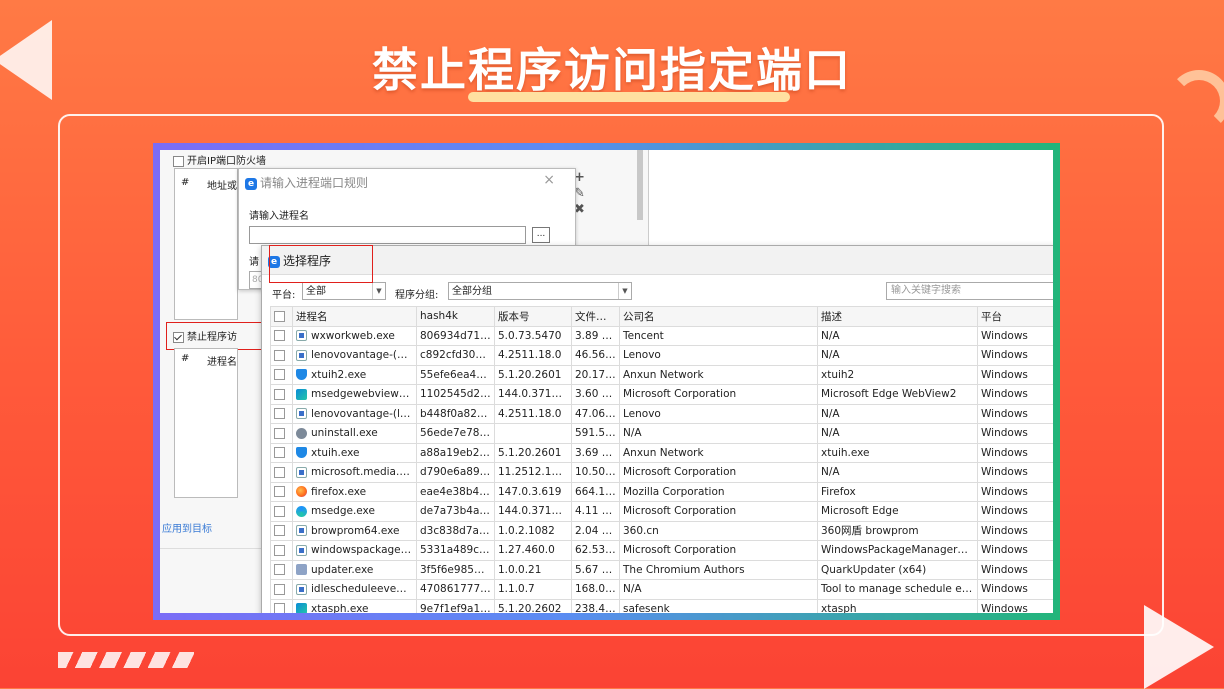 This screenshot has height=689, width=1224. I want to click on col-header-platform: 平台, so click(1015, 316).